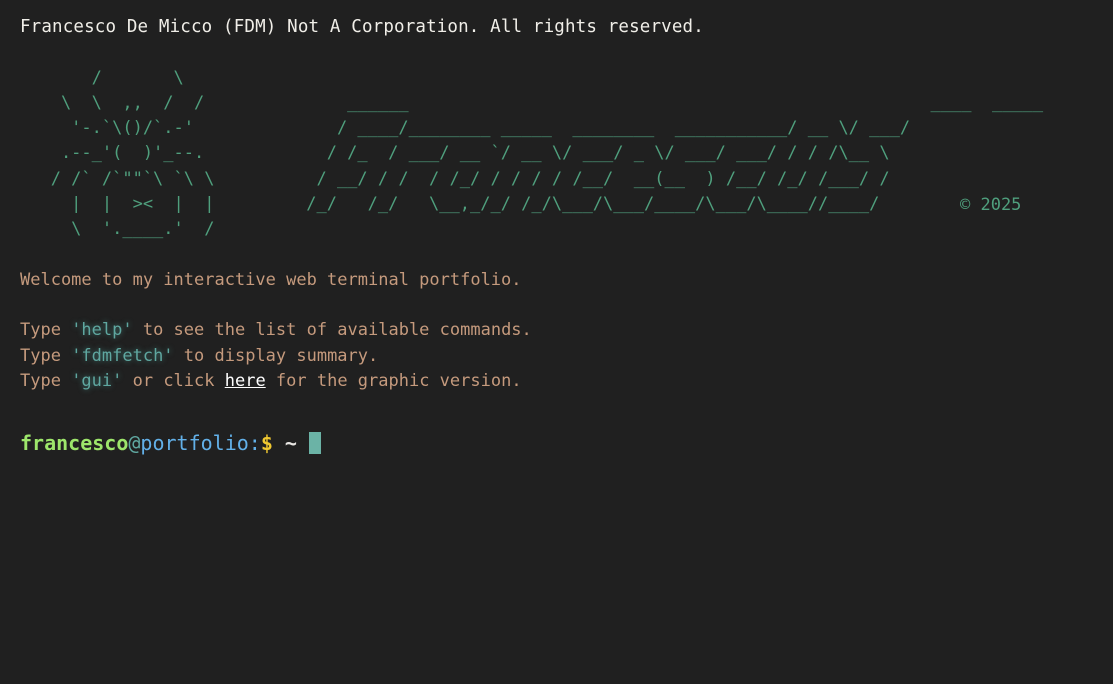 The width and height of the screenshot is (1113, 684). Describe the element at coordinates (991, 204) in the screenshot. I see `copyright-year: © 2025` at that location.